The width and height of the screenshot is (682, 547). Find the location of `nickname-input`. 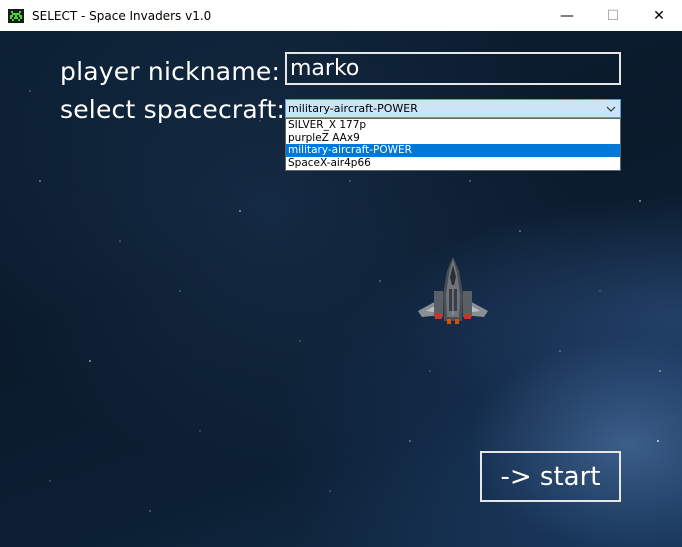

nickname-input is located at coordinates (453, 68).